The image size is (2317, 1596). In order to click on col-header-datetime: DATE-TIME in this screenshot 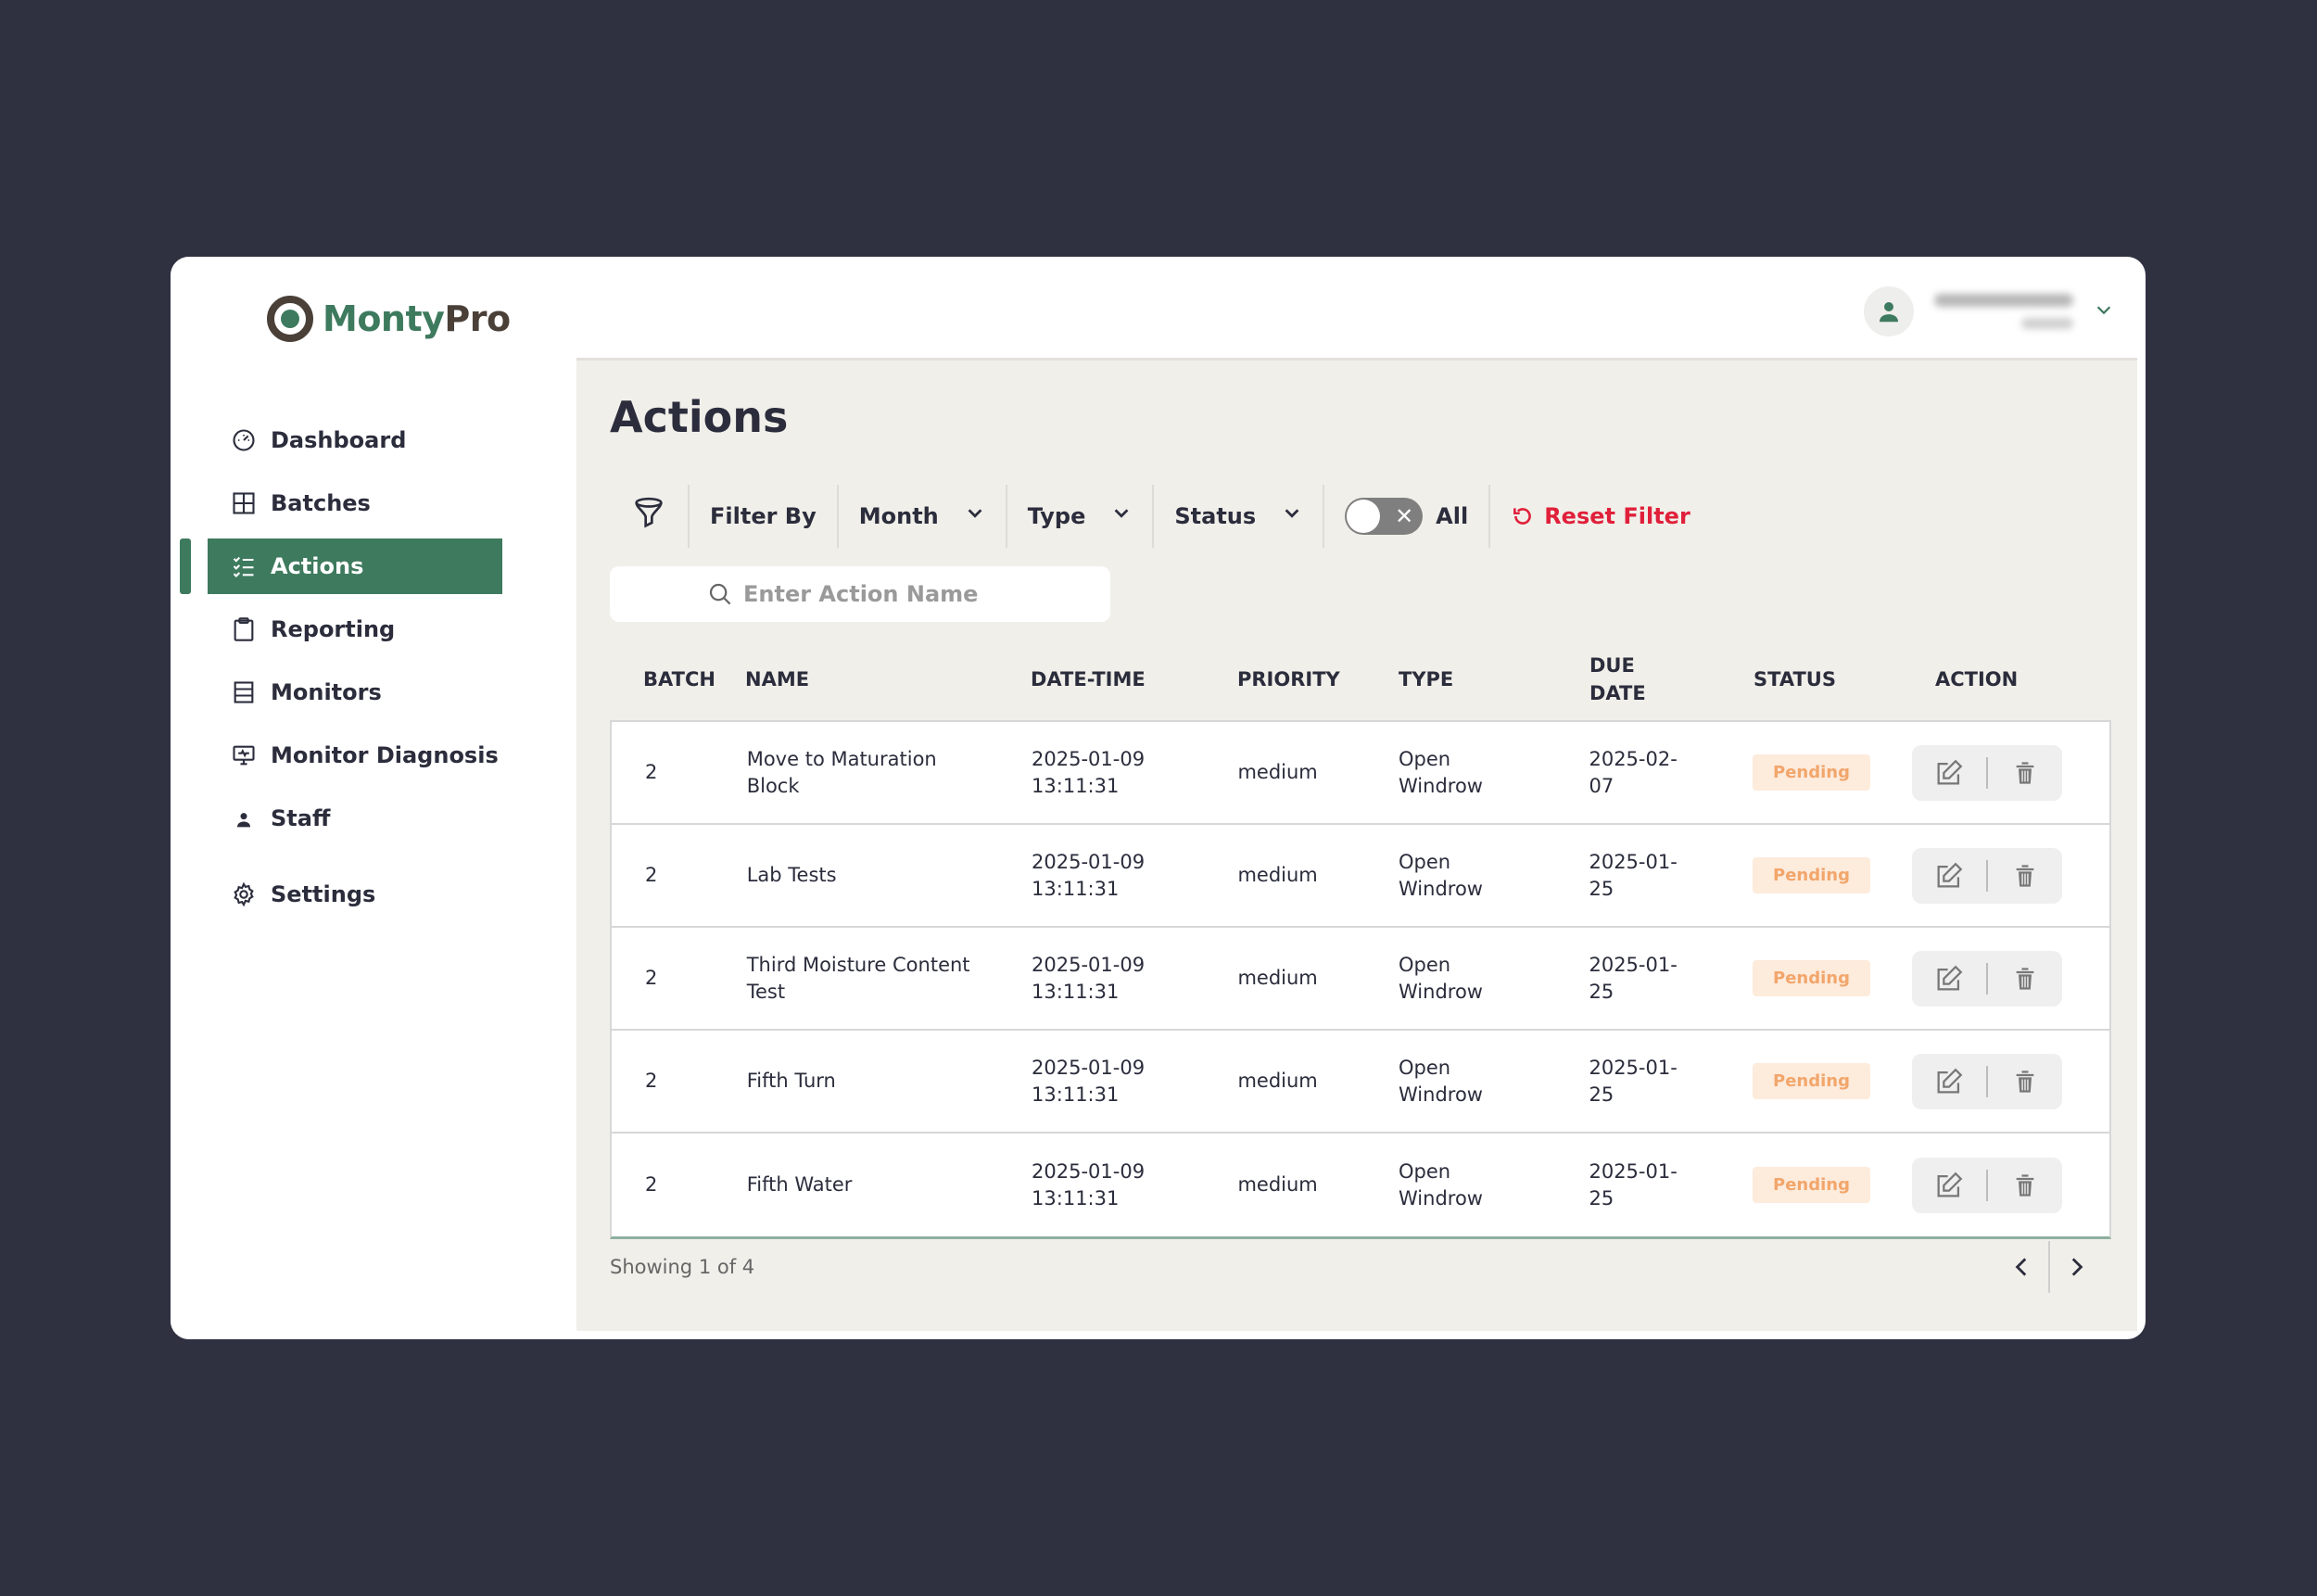, I will do `click(1134, 679)`.